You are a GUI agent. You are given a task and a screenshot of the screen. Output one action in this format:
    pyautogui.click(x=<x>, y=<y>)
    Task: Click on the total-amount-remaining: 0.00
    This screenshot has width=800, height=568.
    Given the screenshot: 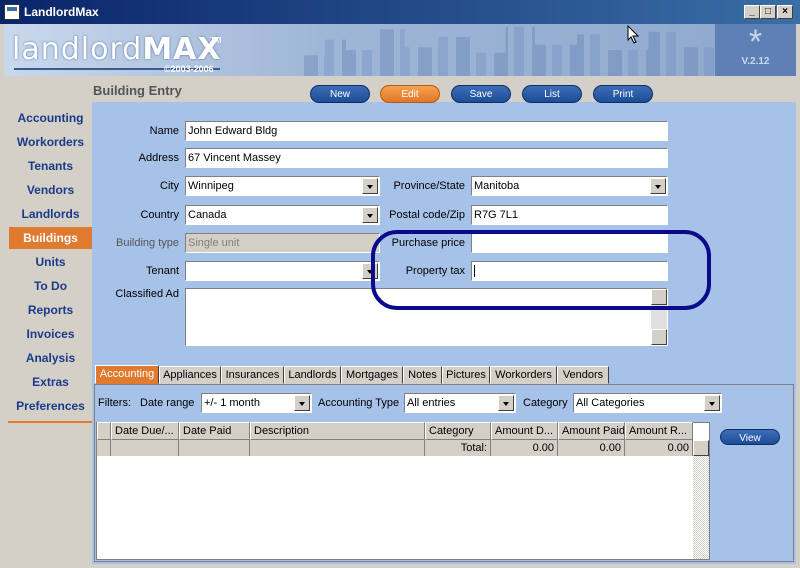 What is the action you would take?
    pyautogui.click(x=659, y=448)
    